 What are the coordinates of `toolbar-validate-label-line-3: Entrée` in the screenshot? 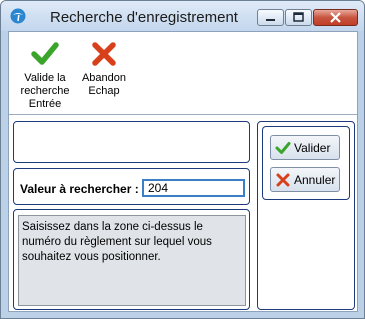 It's located at (45, 104).